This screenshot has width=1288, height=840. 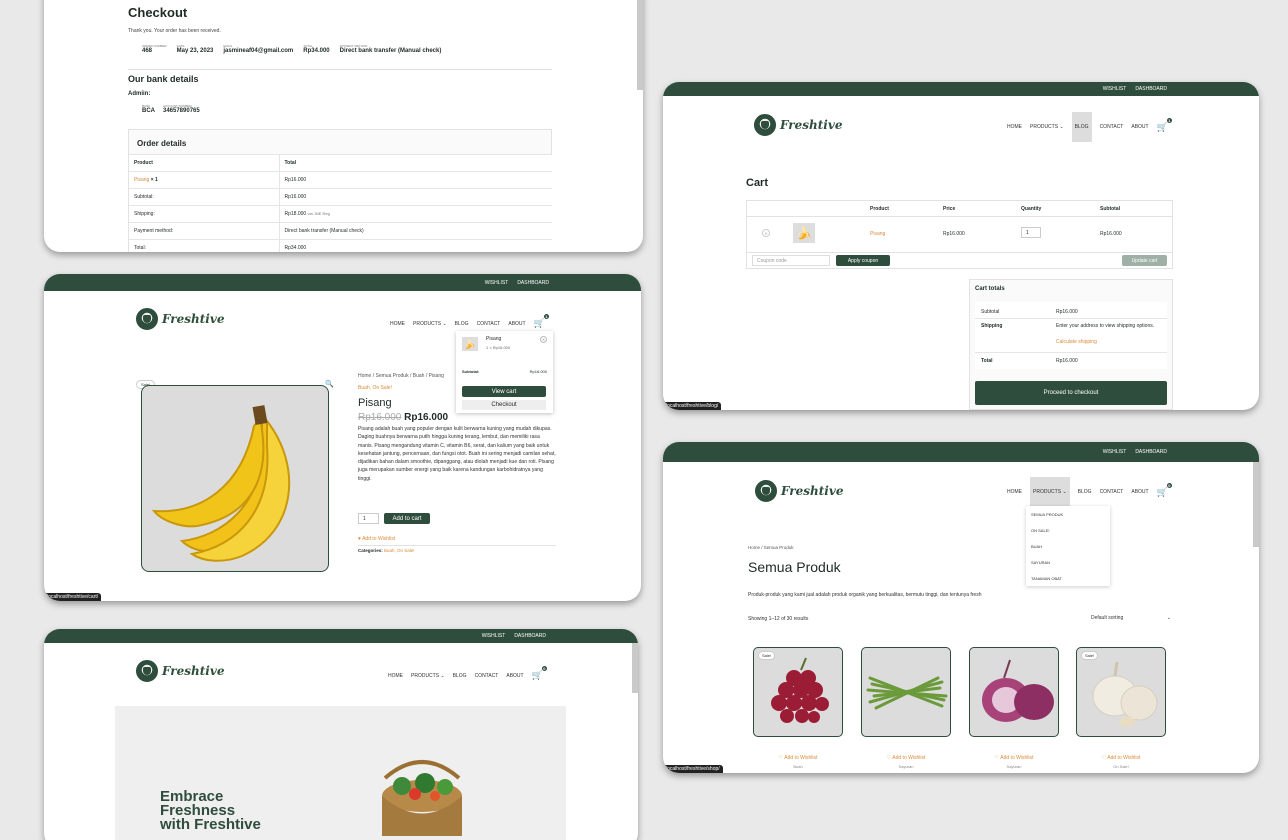 I want to click on checkout-button: Checkout, so click(x=504, y=405).